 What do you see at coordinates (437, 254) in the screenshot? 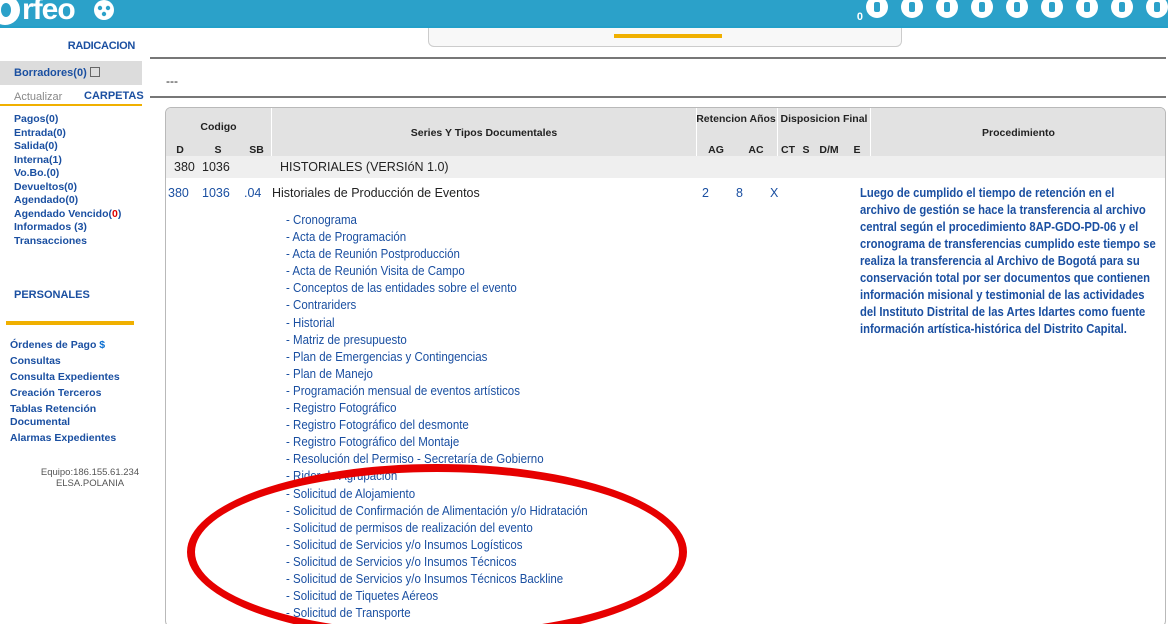
I see `document-type: - Acta de Reunión Postproducción` at bounding box center [437, 254].